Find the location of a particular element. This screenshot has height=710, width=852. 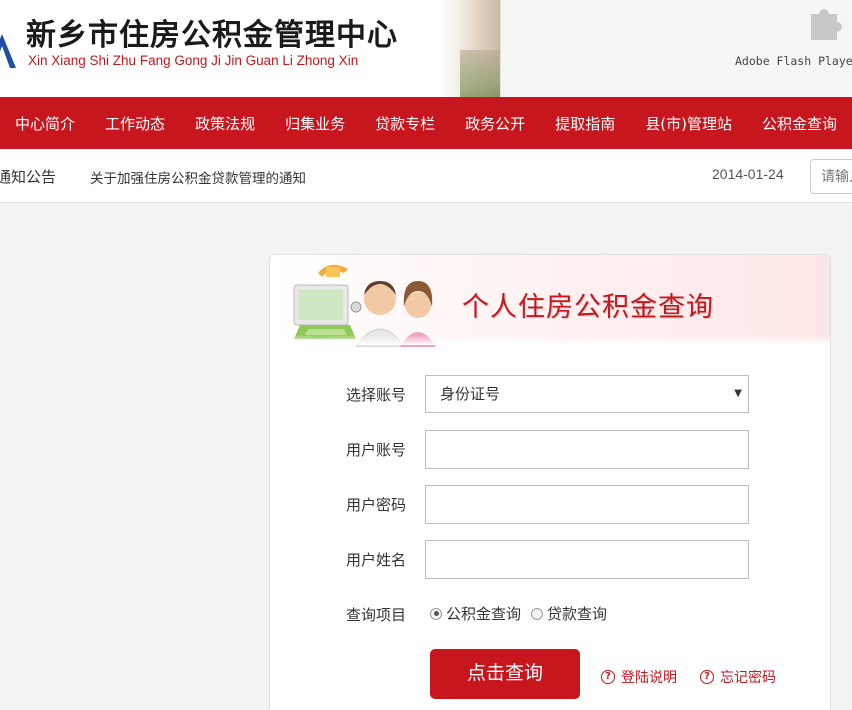

password-label: 用户密码 is located at coordinates (376, 505).